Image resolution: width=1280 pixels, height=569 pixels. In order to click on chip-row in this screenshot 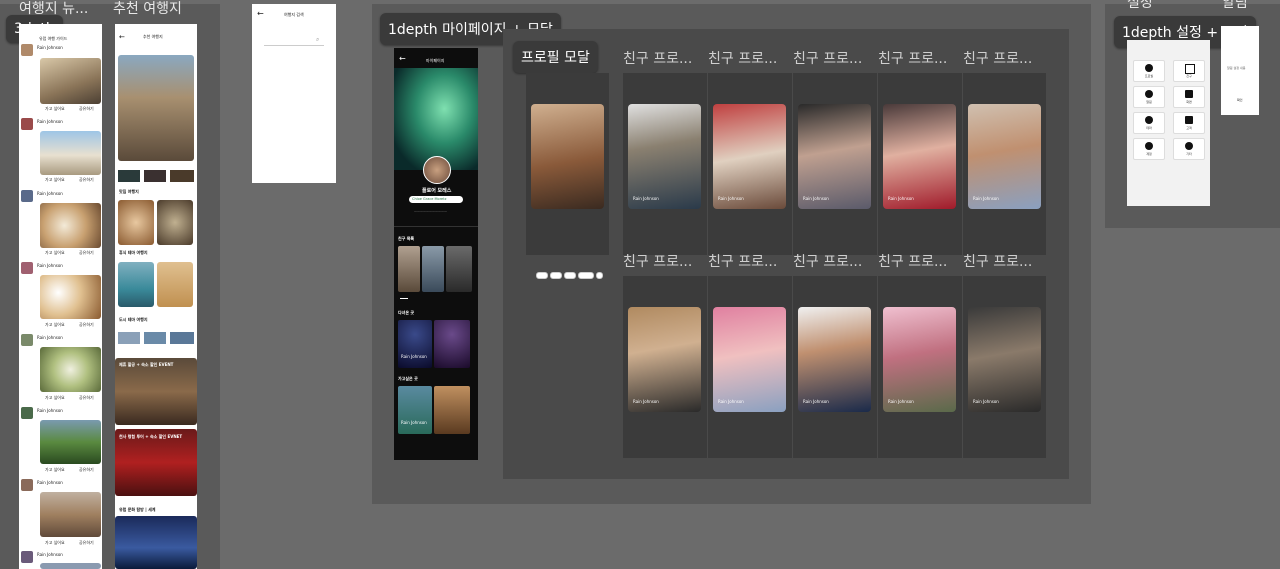, I will do `click(572, 276)`.